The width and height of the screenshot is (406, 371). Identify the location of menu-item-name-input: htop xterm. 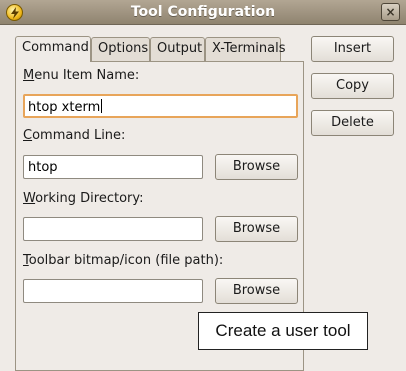
(160, 106).